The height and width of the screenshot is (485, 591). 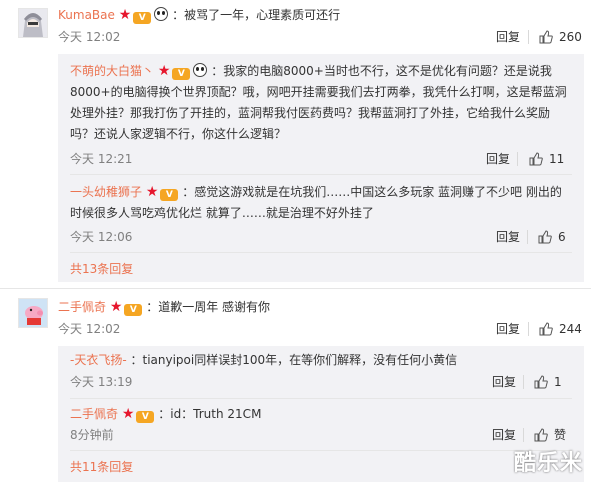 What do you see at coordinates (557, 159) in the screenshot?
I see `like-count: 11` at bounding box center [557, 159].